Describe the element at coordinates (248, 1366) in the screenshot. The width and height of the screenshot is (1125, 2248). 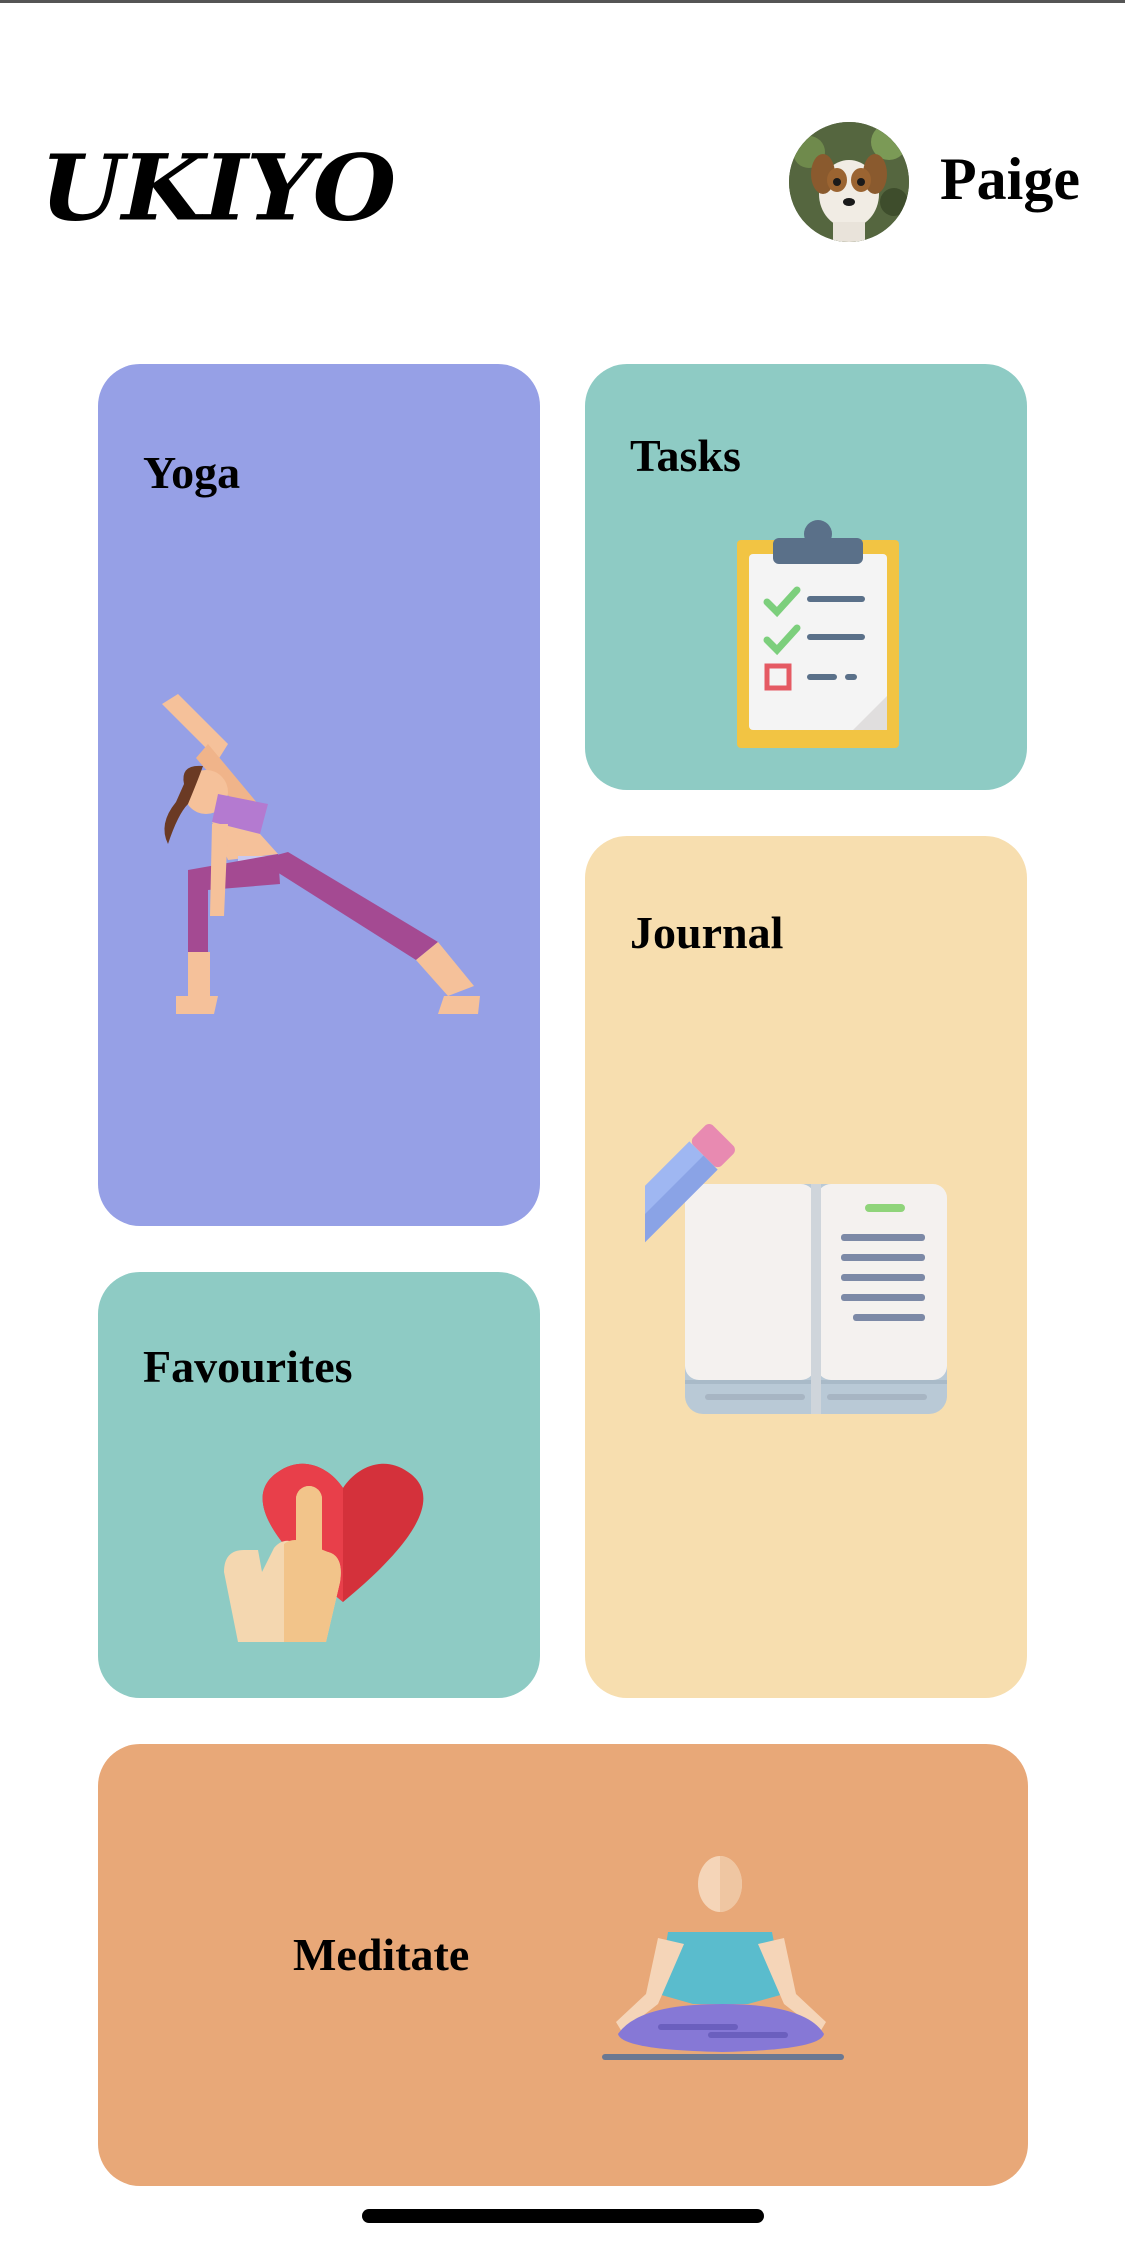
I see `favourites-card-title: Favourites` at that location.